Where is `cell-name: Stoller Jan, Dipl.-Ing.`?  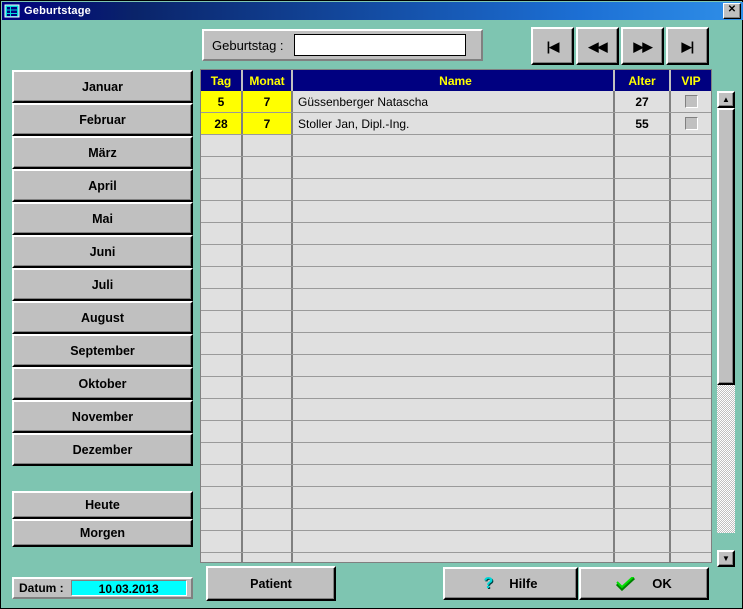 cell-name: Stoller Jan, Dipl.-Ing. is located at coordinates (454, 123).